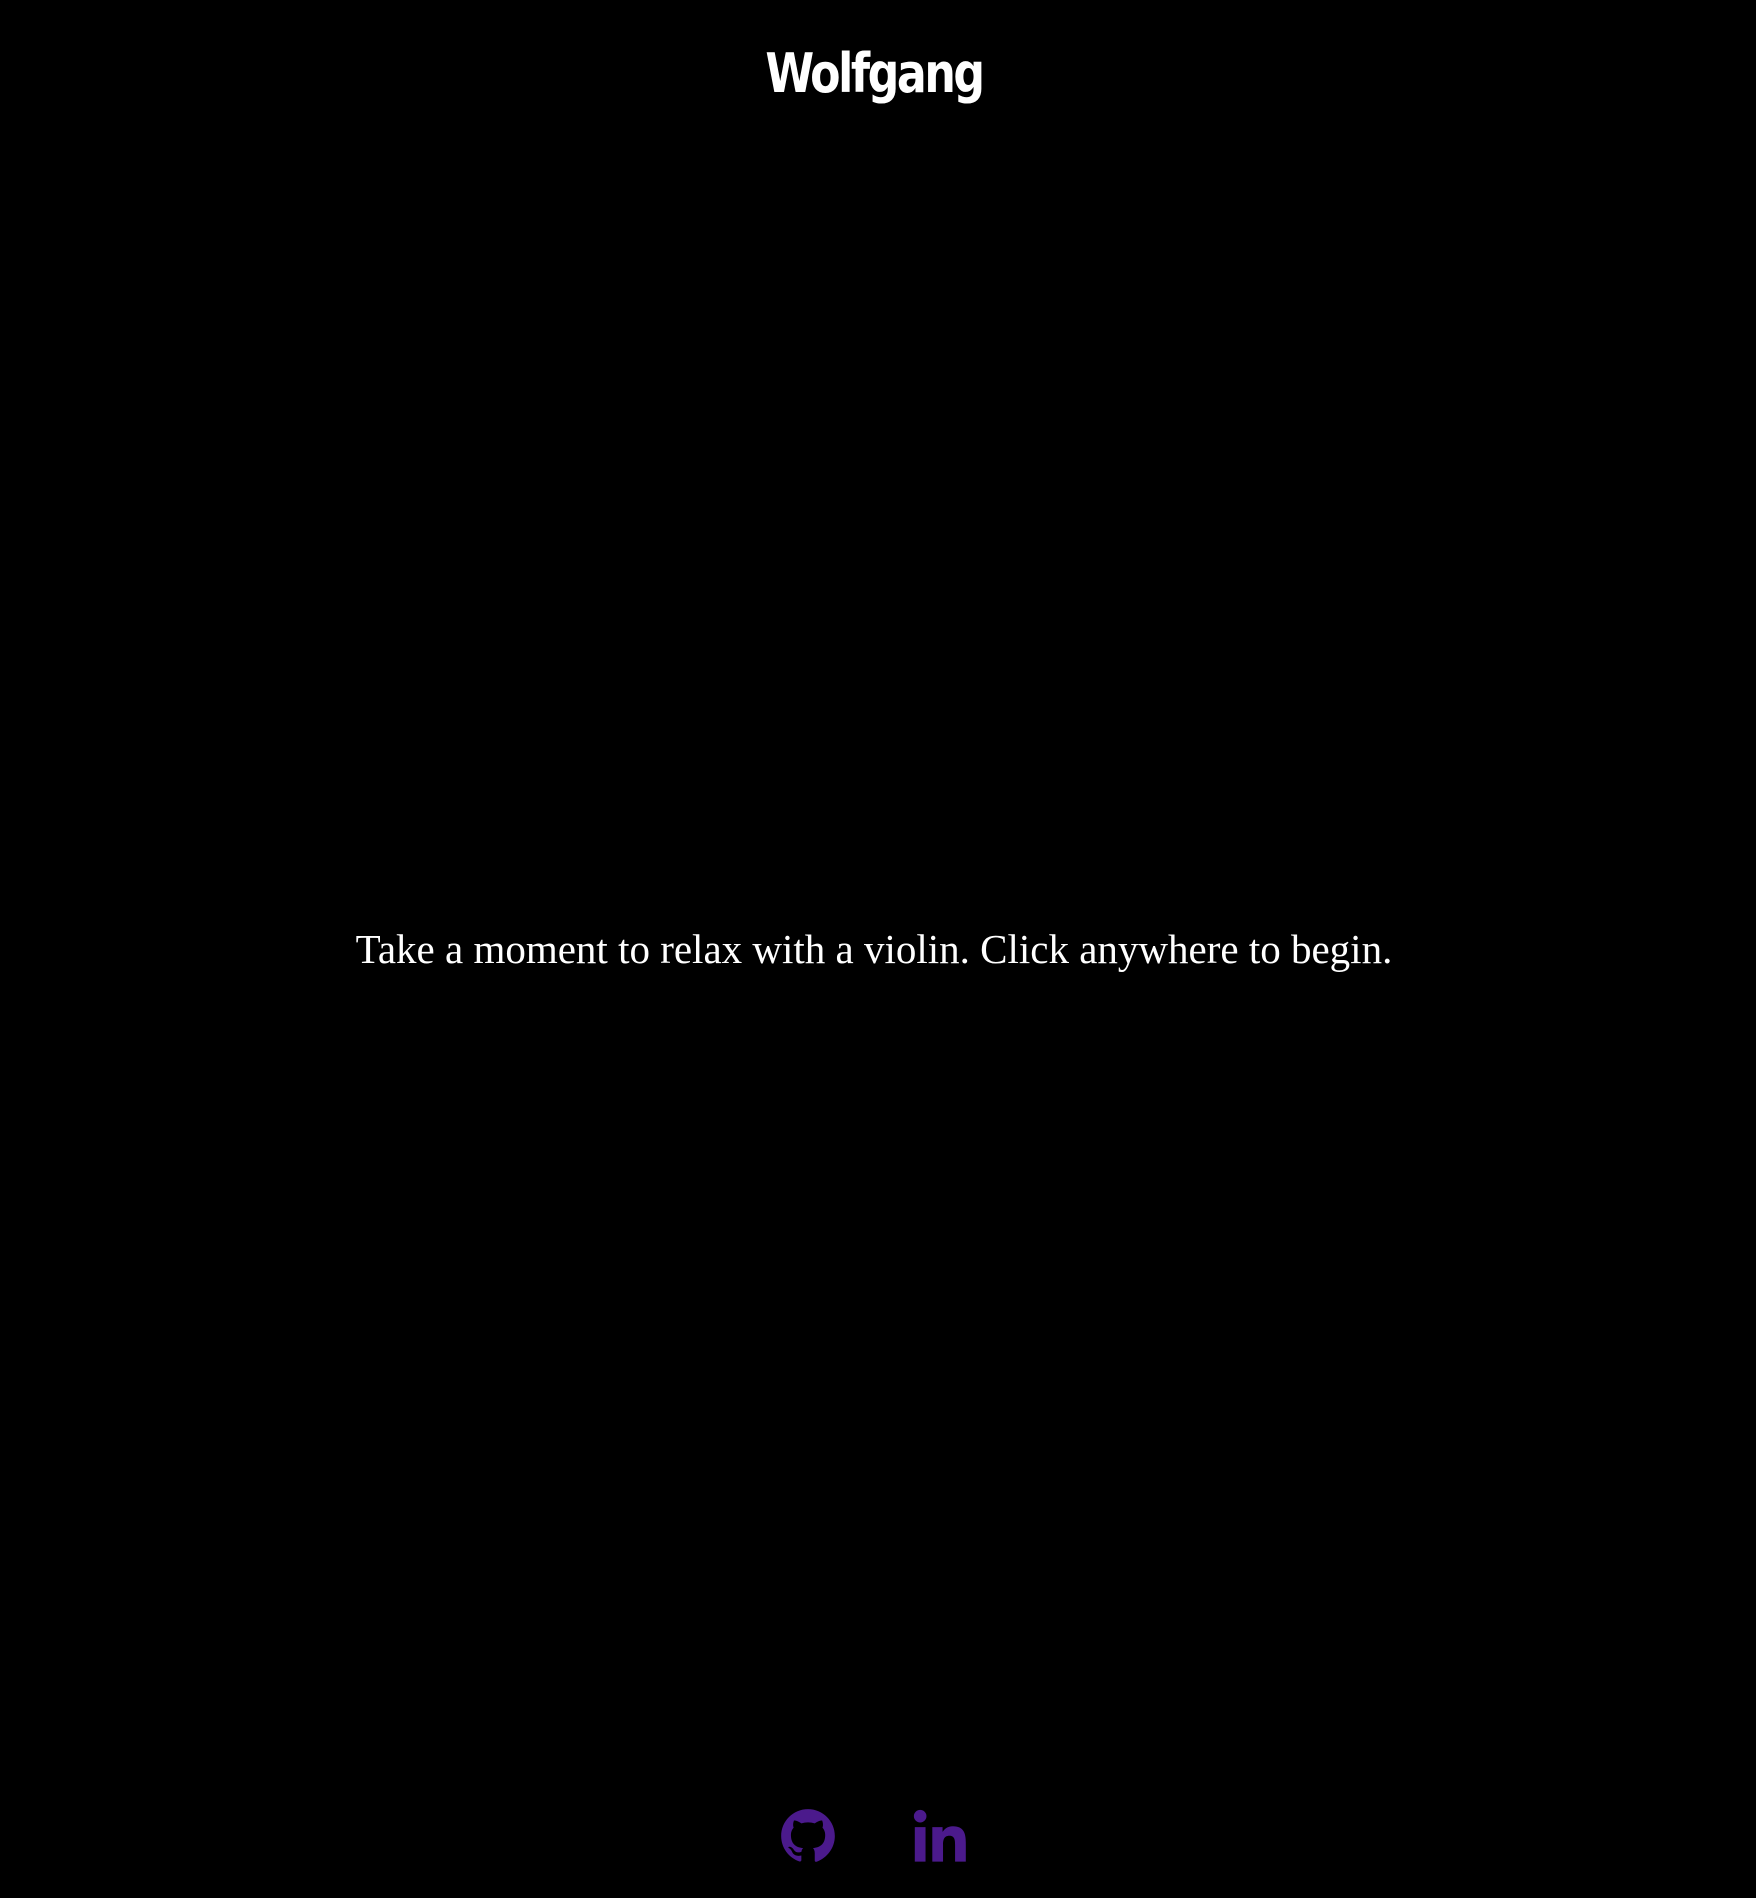 The image size is (1756, 1898). I want to click on github-link, so click(808, 1836).